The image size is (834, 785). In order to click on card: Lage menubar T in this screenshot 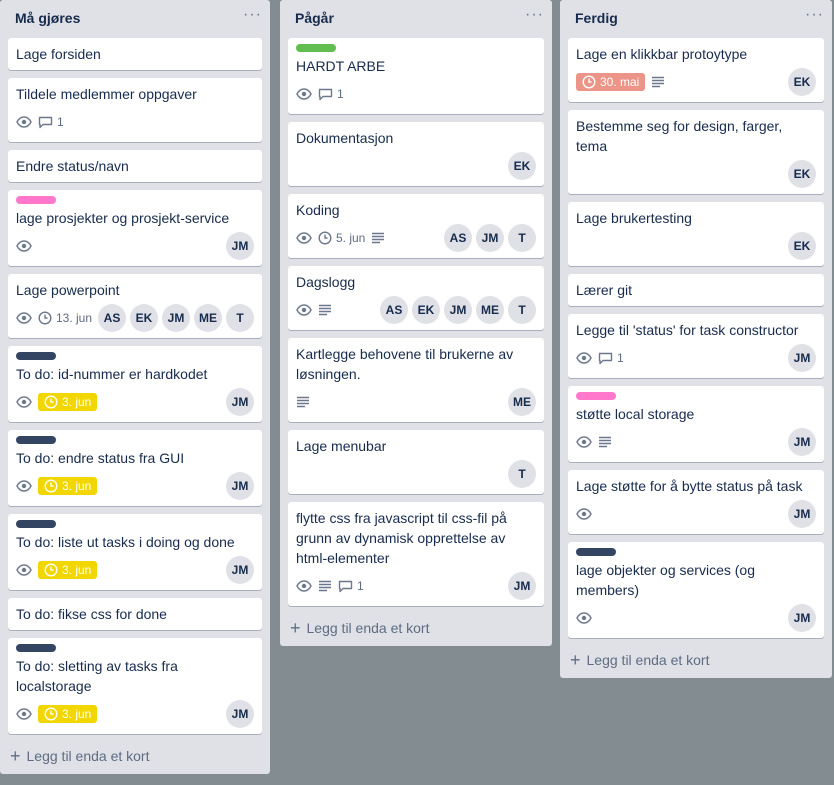, I will do `click(416, 462)`.